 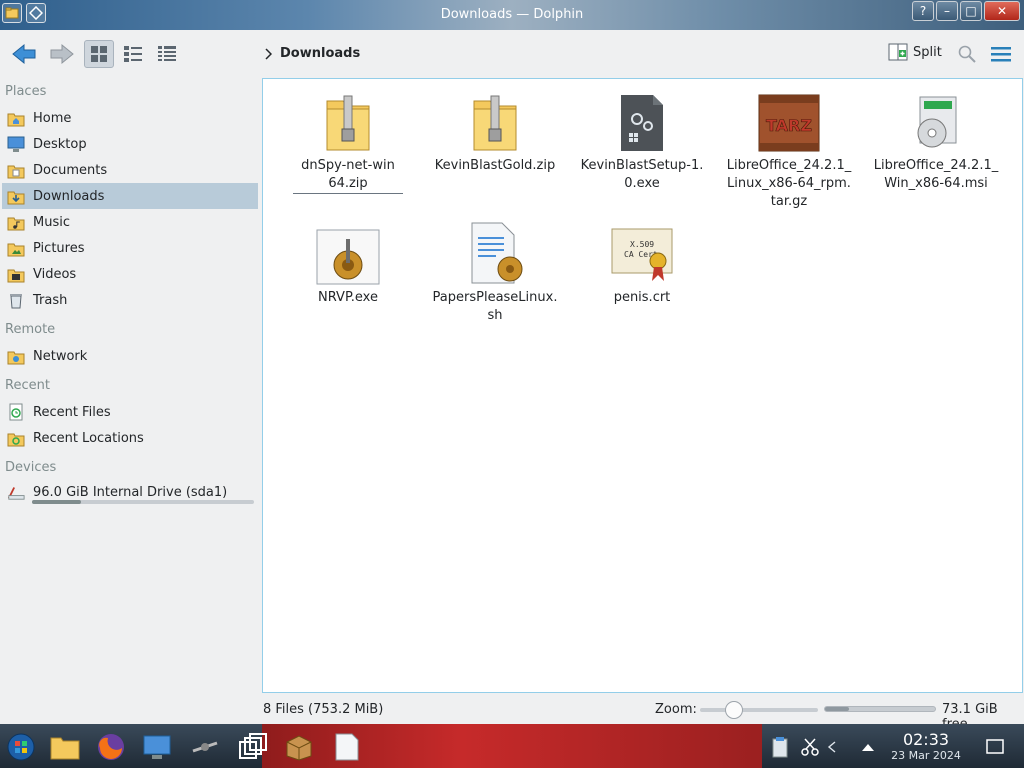 What do you see at coordinates (347, 747) in the screenshot?
I see `taskbar-document-button` at bounding box center [347, 747].